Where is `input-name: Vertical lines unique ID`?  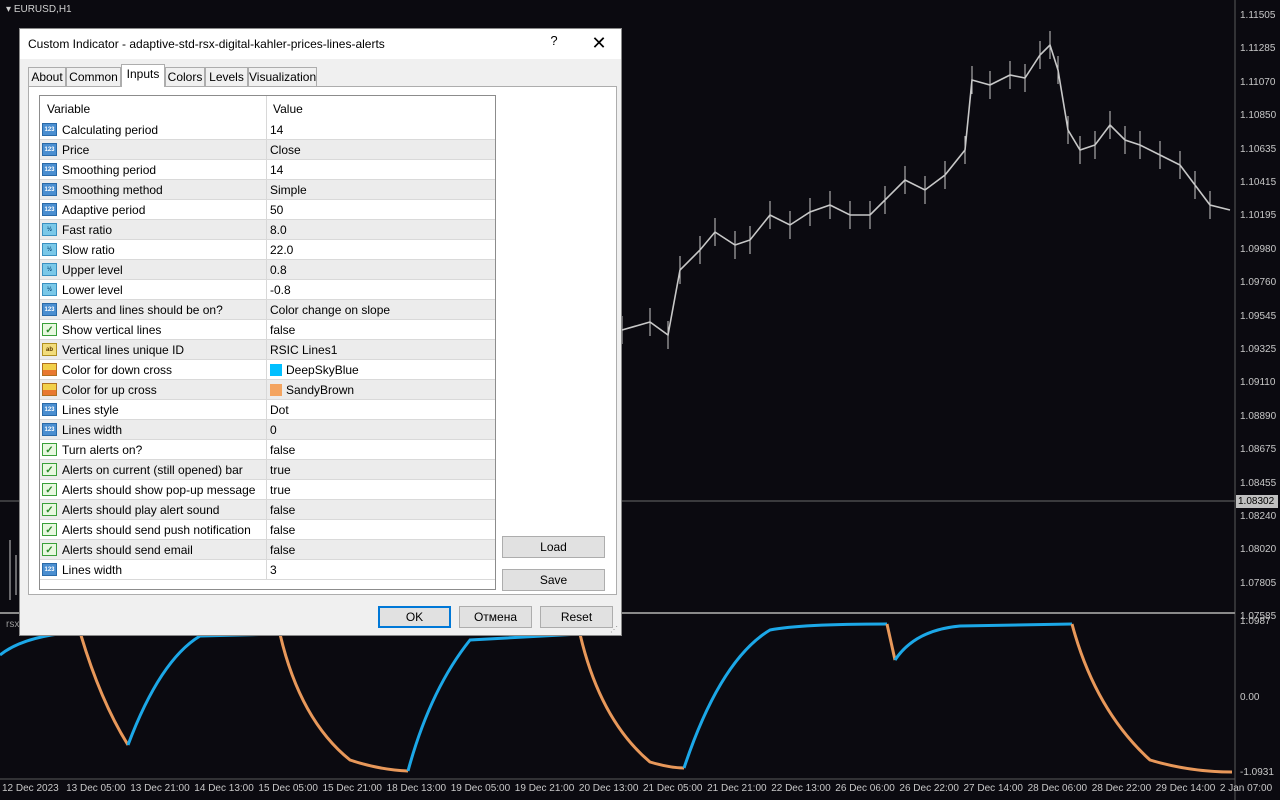
input-name: Vertical lines unique ID is located at coordinates (123, 350).